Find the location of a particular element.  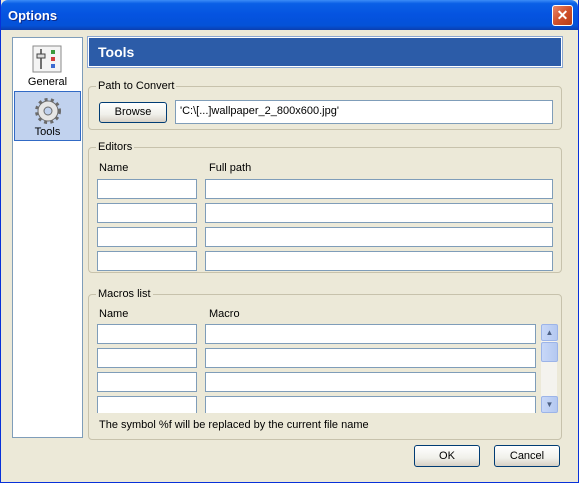

window-title: Options is located at coordinates (33, 15).